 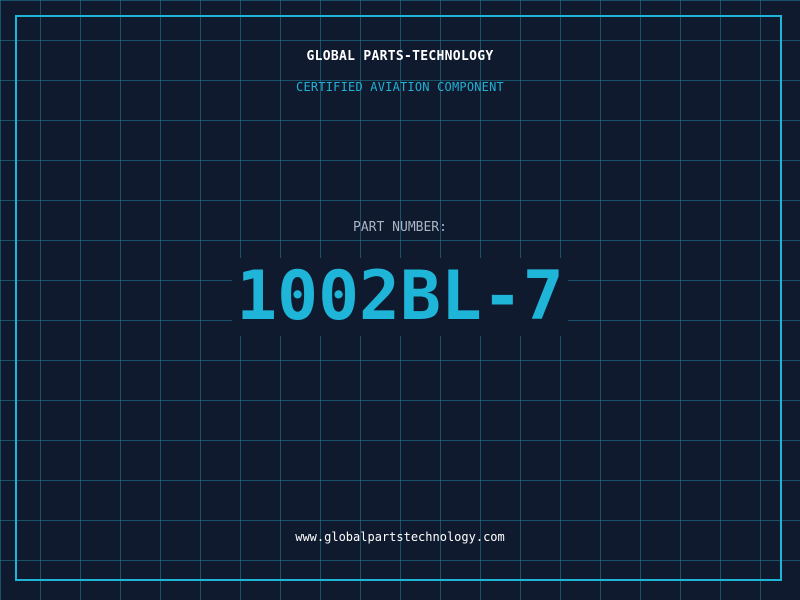 I want to click on part-number-container: 1002BL-7, so click(x=400, y=297).